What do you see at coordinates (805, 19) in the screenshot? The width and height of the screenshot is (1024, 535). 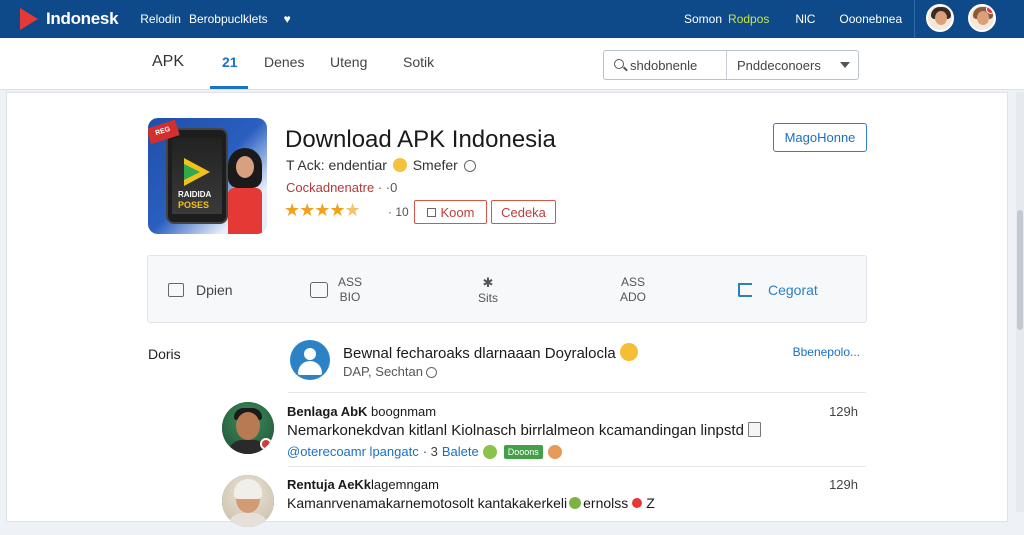 I see `top-link-nlc: NlC` at bounding box center [805, 19].